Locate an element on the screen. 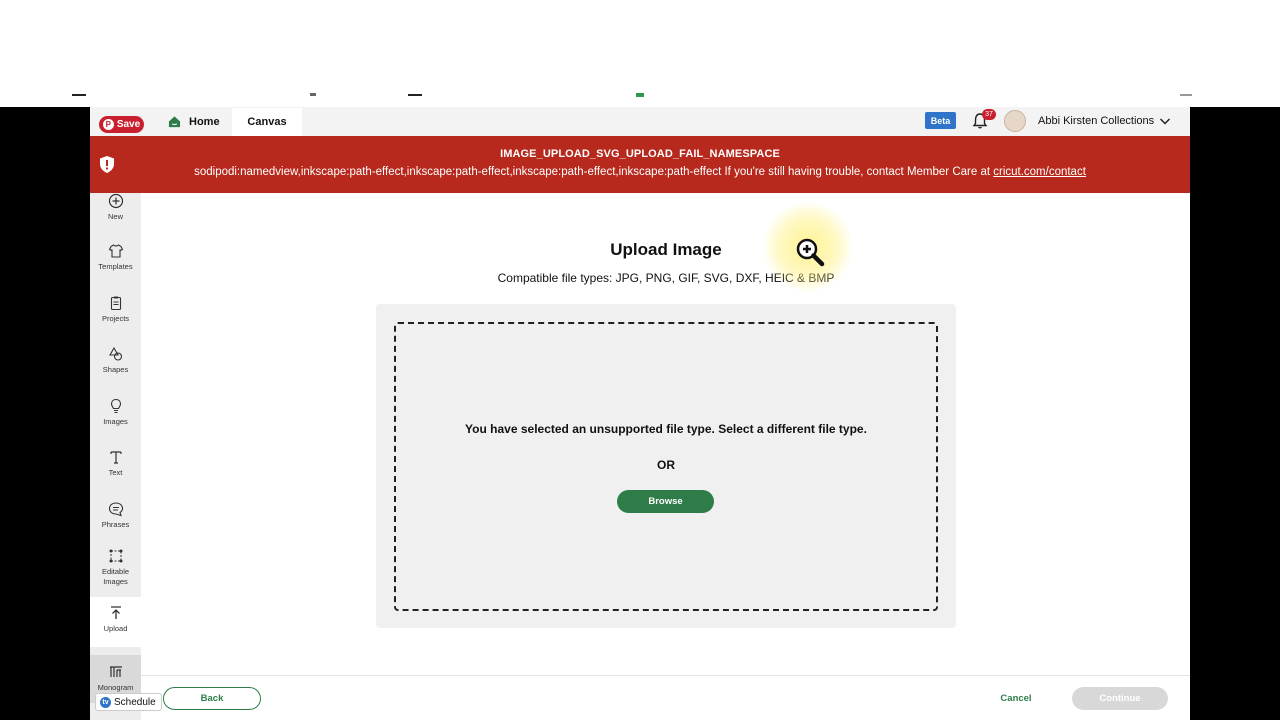 The image size is (1280, 720). text-icon is located at coordinates (115, 457).